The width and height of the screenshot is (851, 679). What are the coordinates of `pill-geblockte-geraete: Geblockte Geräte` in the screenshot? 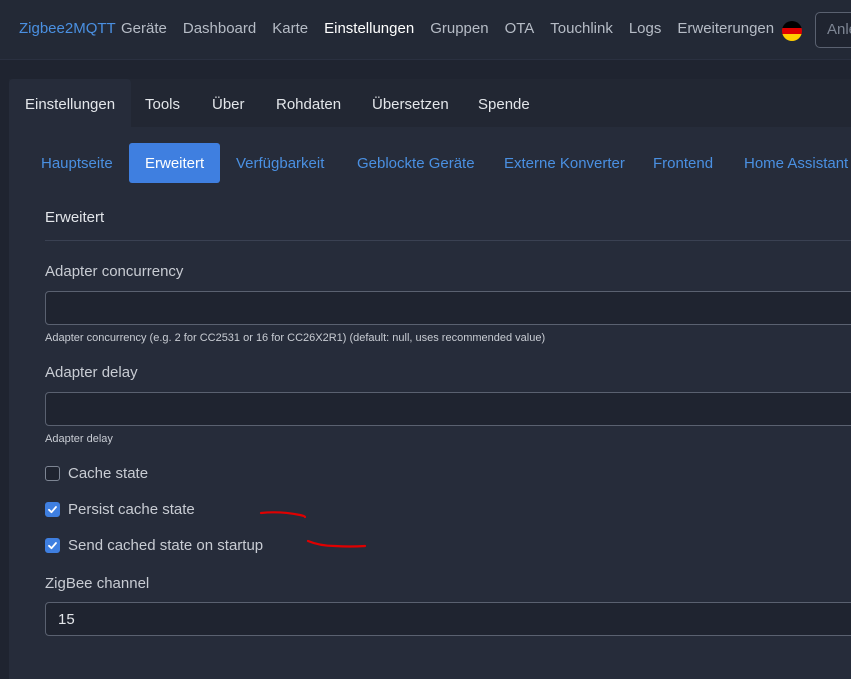 It's located at (416, 163).